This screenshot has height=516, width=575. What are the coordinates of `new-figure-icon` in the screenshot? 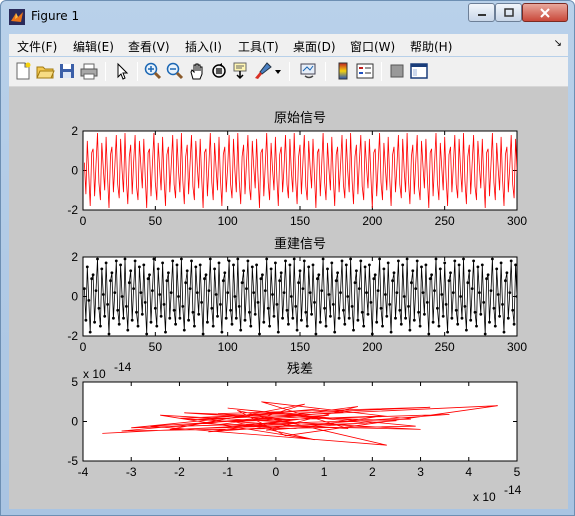 It's located at (23, 71).